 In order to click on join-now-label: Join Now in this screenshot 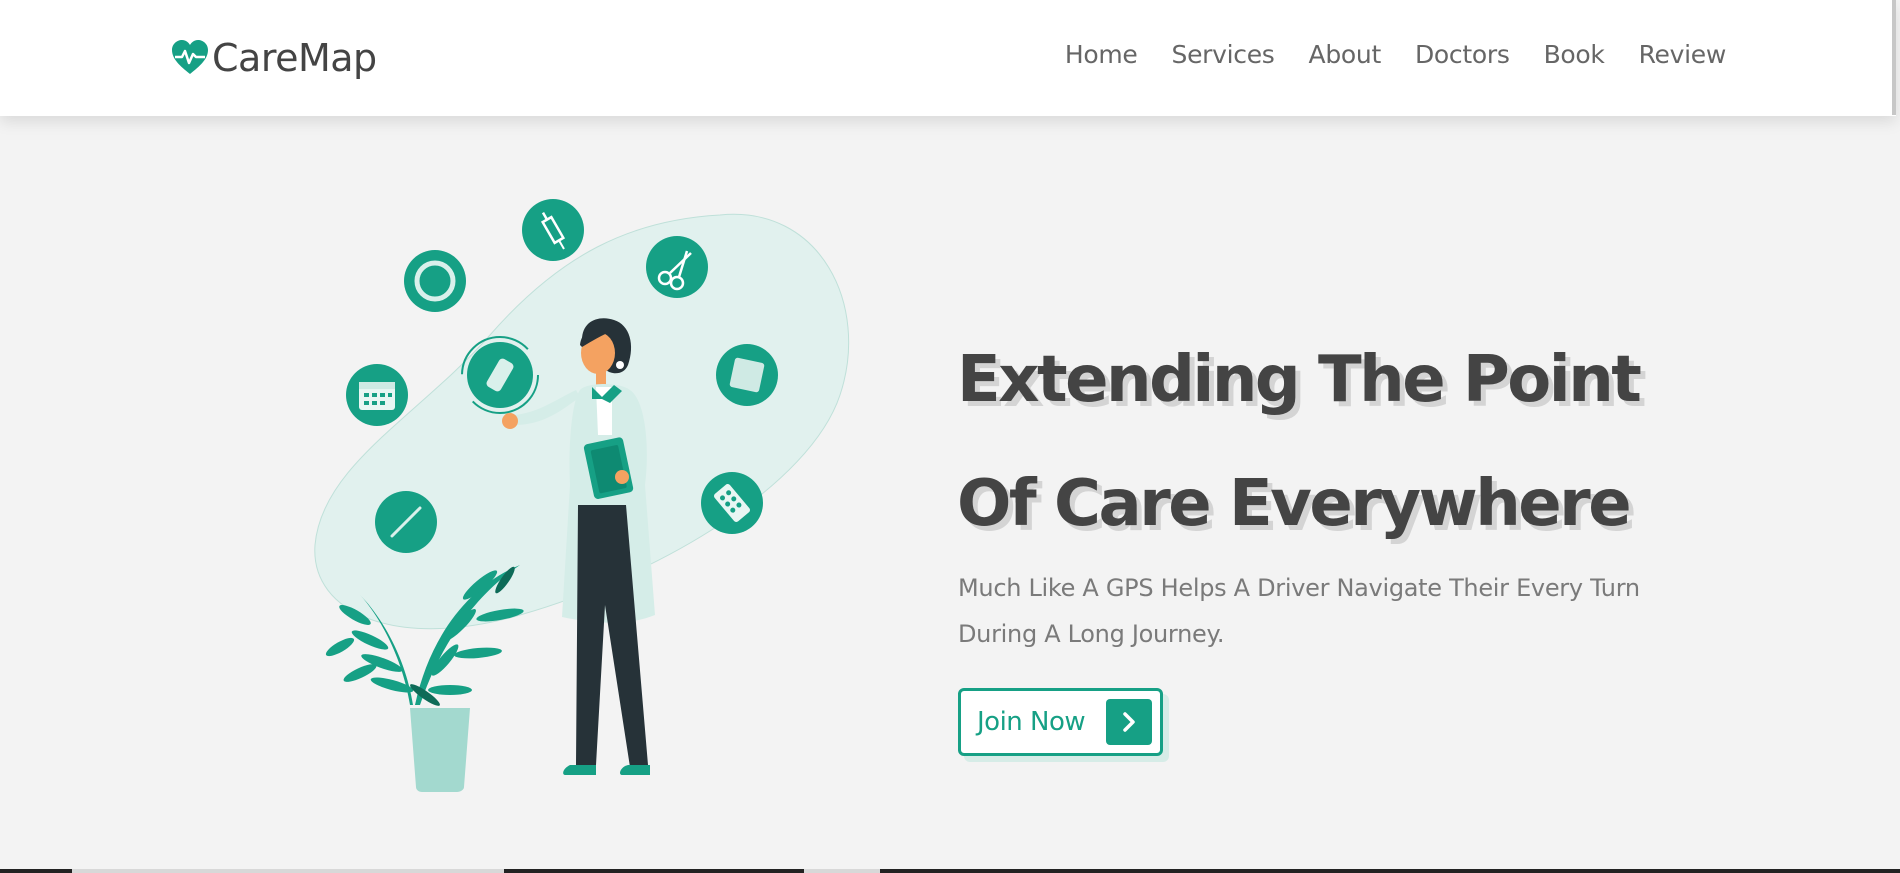, I will do `click(1031, 722)`.